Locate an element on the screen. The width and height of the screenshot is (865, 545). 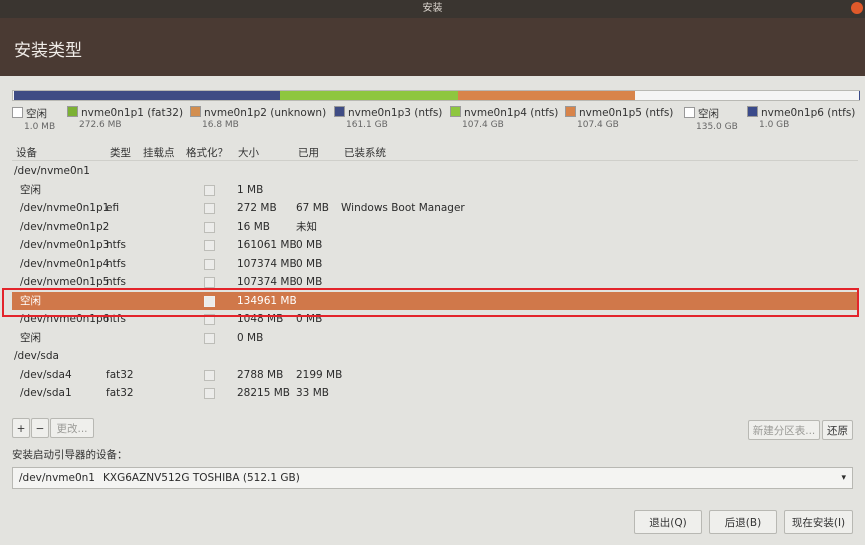
legend-name: nvme0n1p5 (ntfs) is located at coordinates (626, 113).